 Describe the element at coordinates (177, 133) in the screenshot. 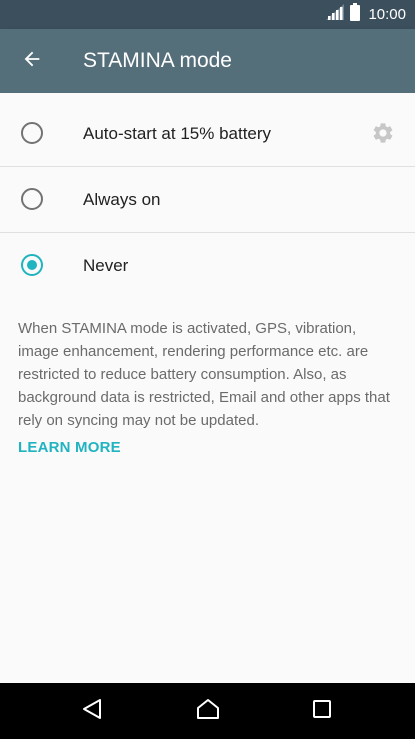

I see `option-label: Auto-start at 15% battery` at that location.